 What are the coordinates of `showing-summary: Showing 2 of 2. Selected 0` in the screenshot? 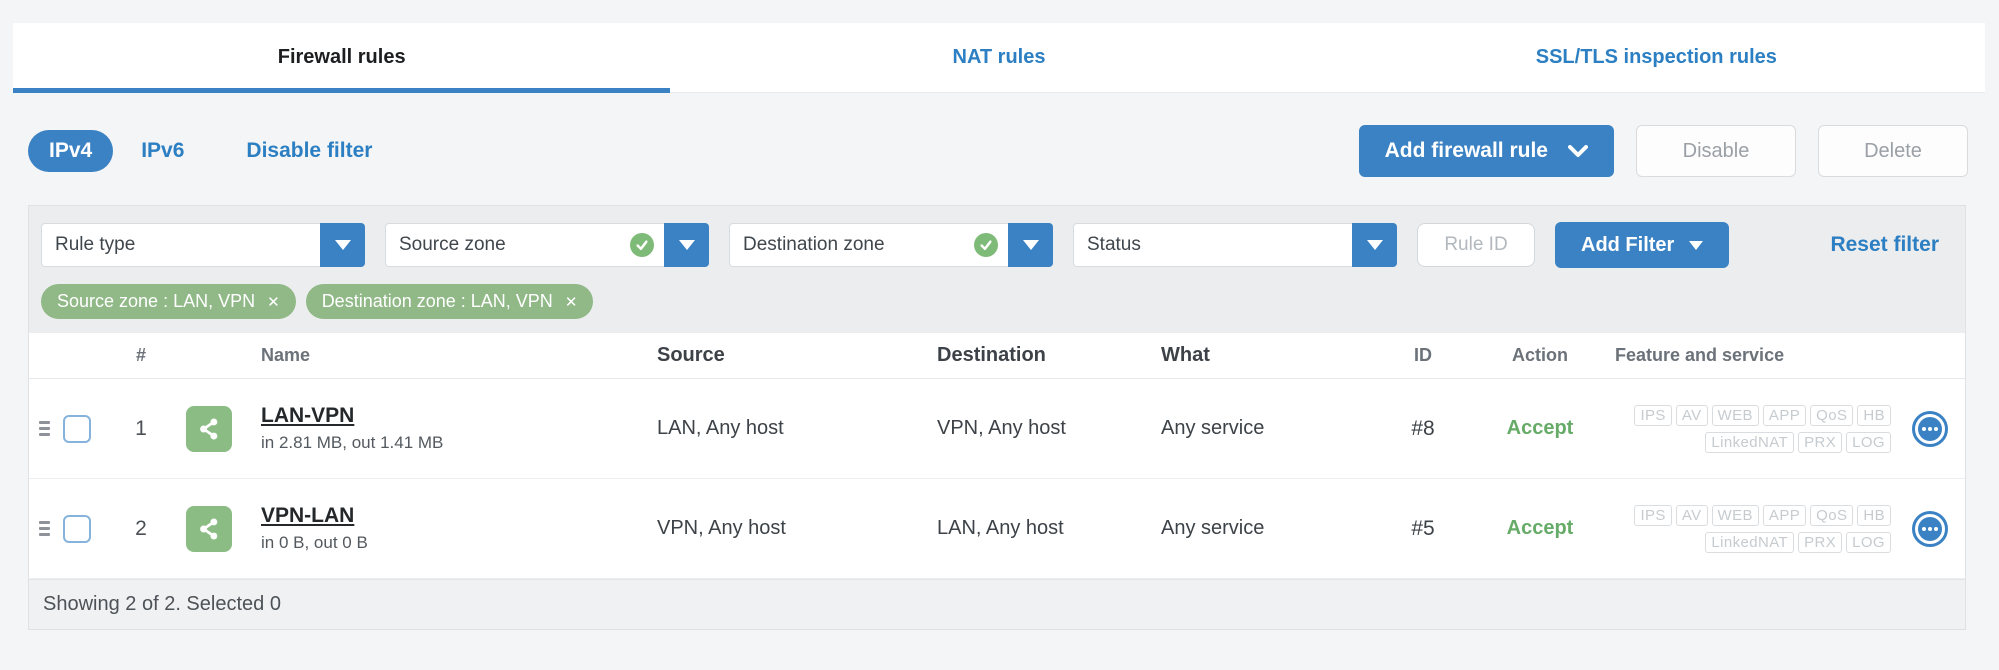 It's located at (162, 604).